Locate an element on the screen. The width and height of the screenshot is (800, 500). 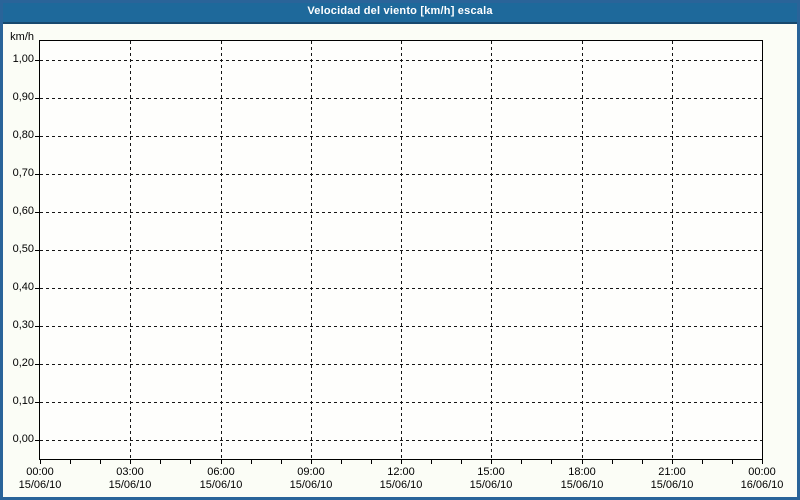
x-tick-time-label: 03:00 is located at coordinates (130, 472).